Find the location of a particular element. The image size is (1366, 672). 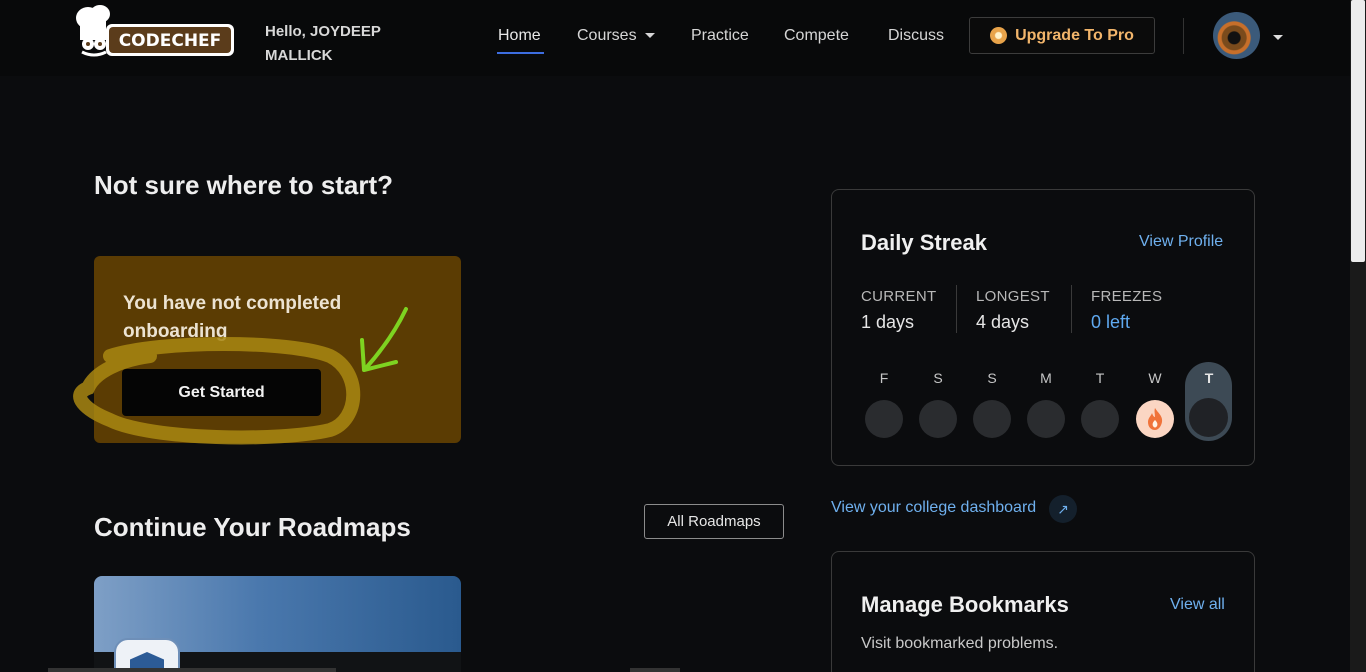

day-letter-today: T is located at coordinates (1209, 378).